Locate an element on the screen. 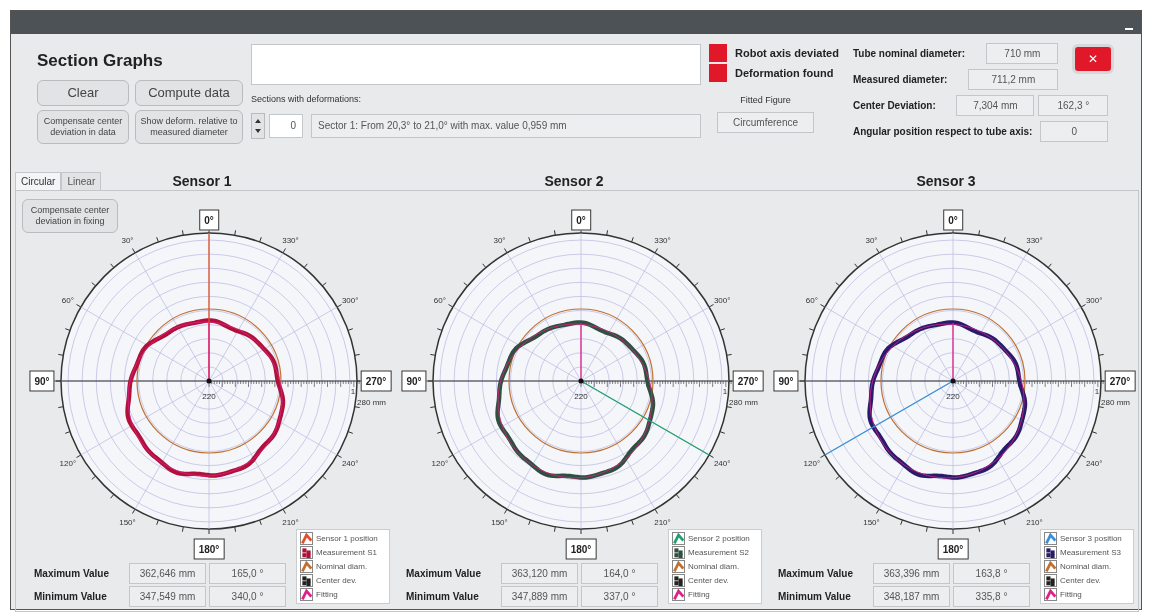 This screenshot has width=1152, height=613. stat-field: 337,0 ° is located at coordinates (619, 596).